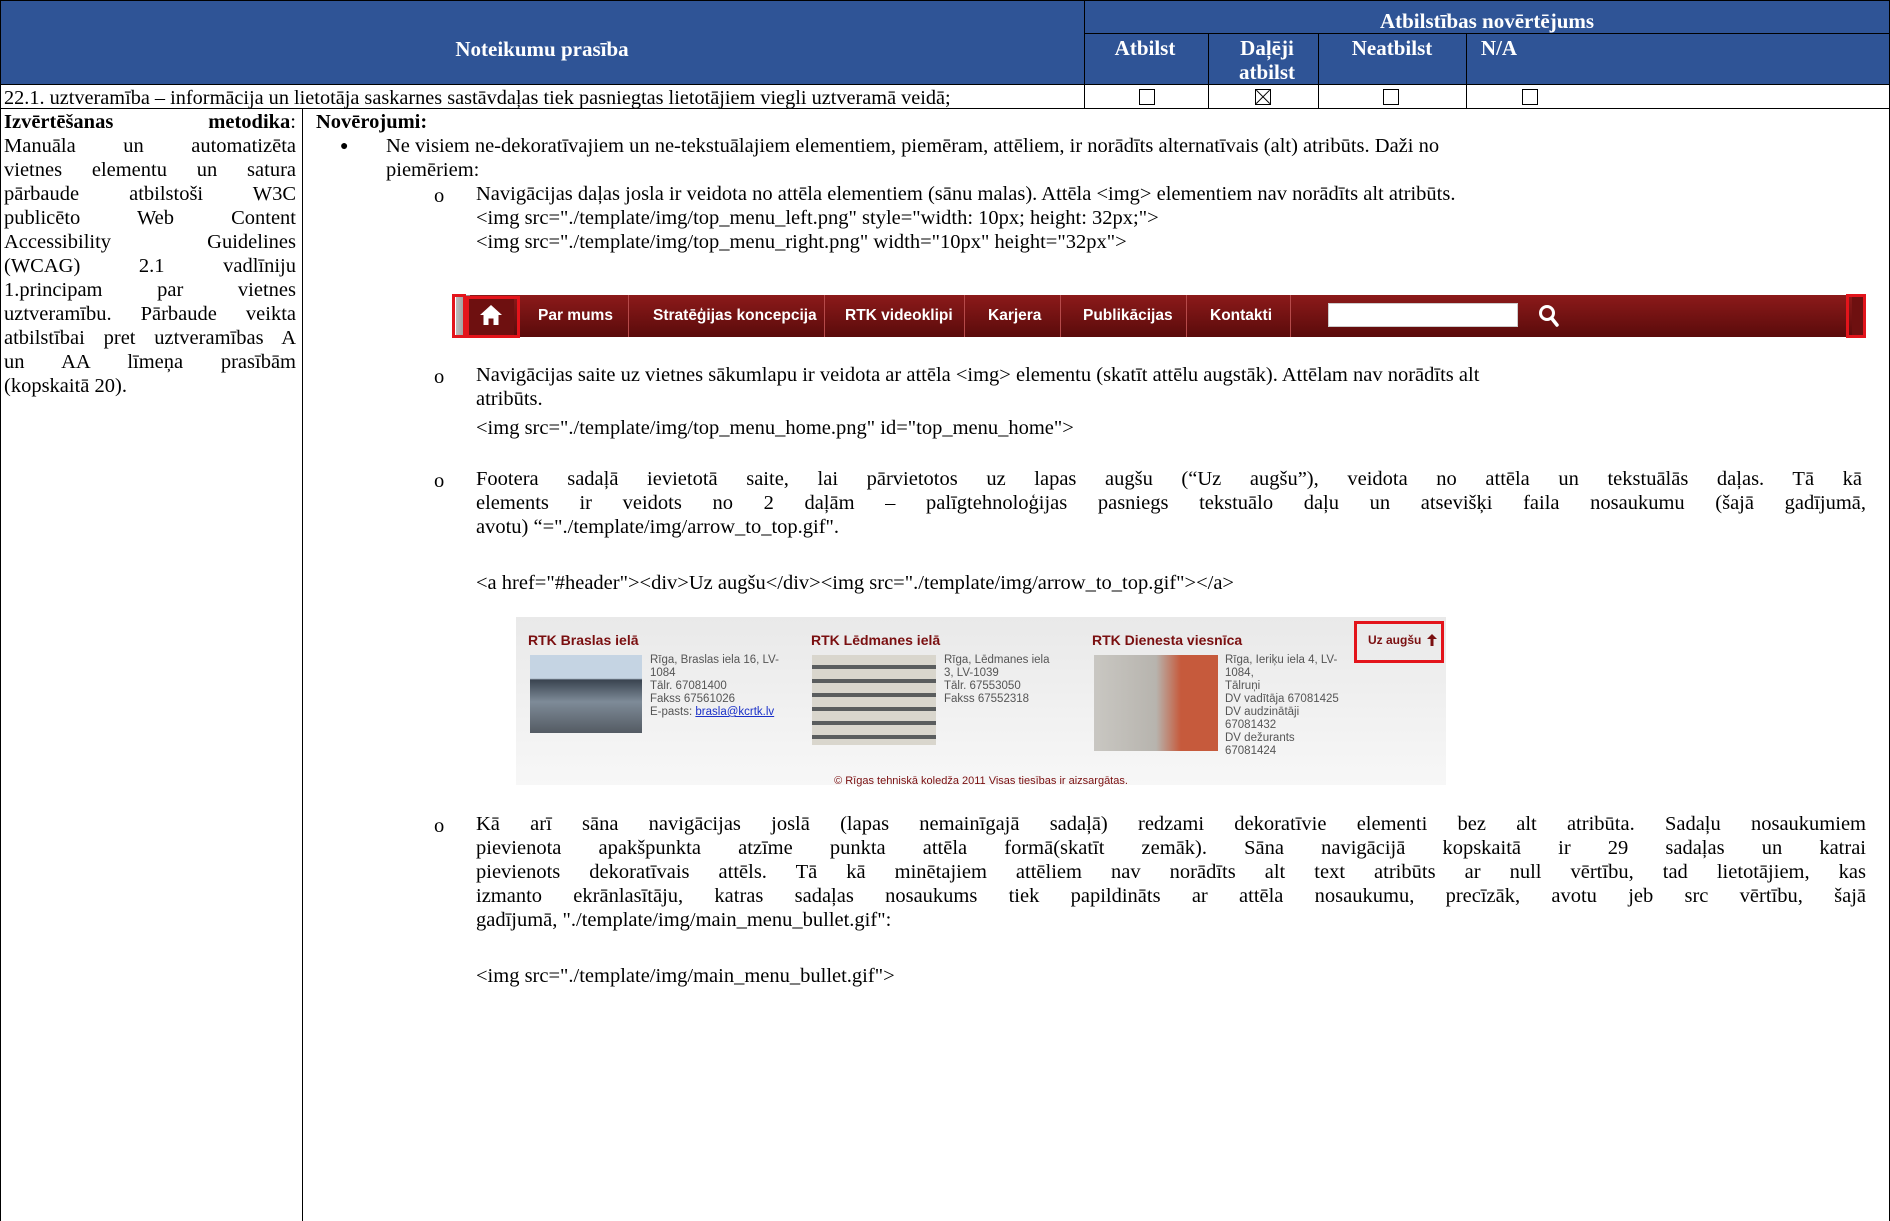  What do you see at coordinates (372, 122) in the screenshot?
I see `observations-label: Novērojumi:` at bounding box center [372, 122].